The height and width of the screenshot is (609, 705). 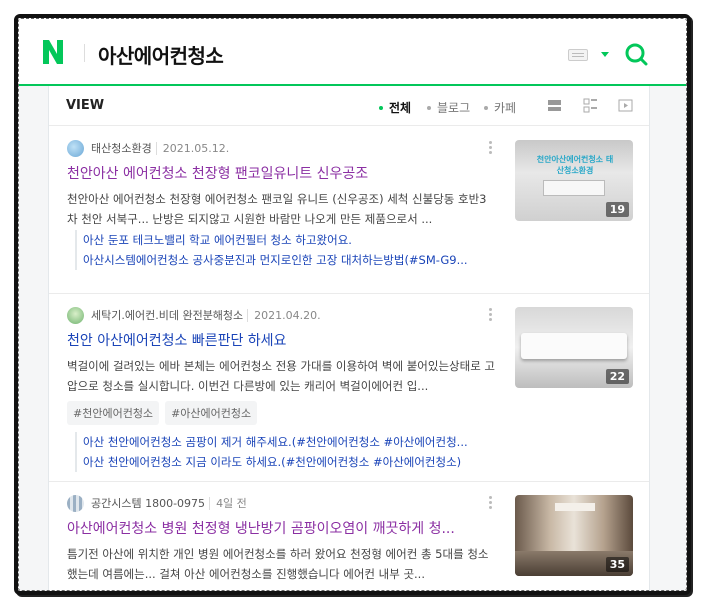 I want to click on search-icon, so click(x=636, y=54).